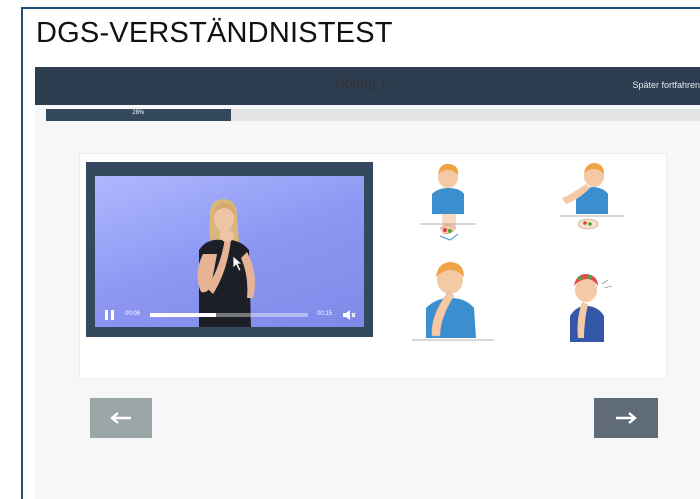 Image resolution: width=700 pixels, height=499 pixels. I want to click on progress-label: 28%, so click(138, 113).